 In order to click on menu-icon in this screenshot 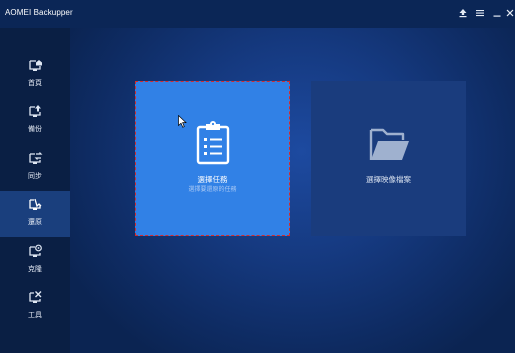, I will do `click(480, 13)`.